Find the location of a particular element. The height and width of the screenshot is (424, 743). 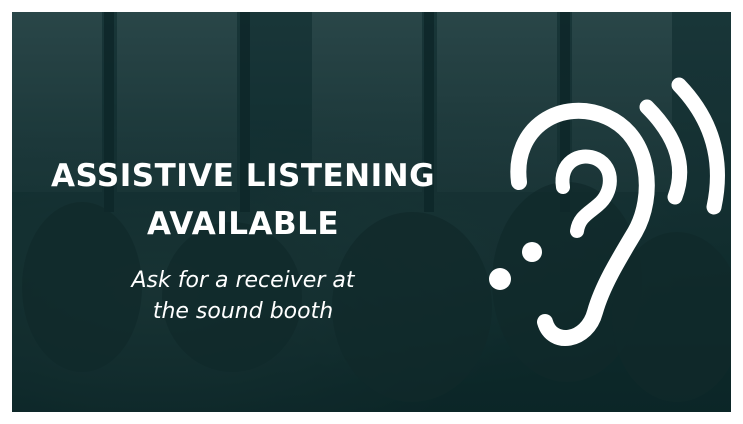

sound-dot-upper is located at coordinates (532, 252).